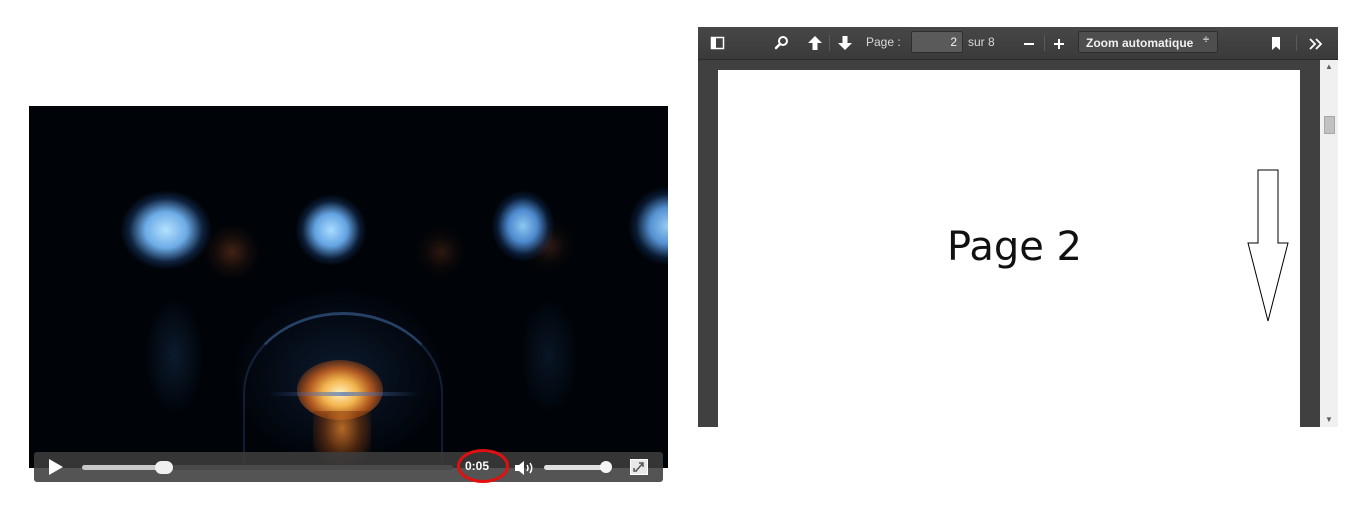 The height and width of the screenshot is (520, 1354). I want to click on previous-page-button, so click(815, 43).